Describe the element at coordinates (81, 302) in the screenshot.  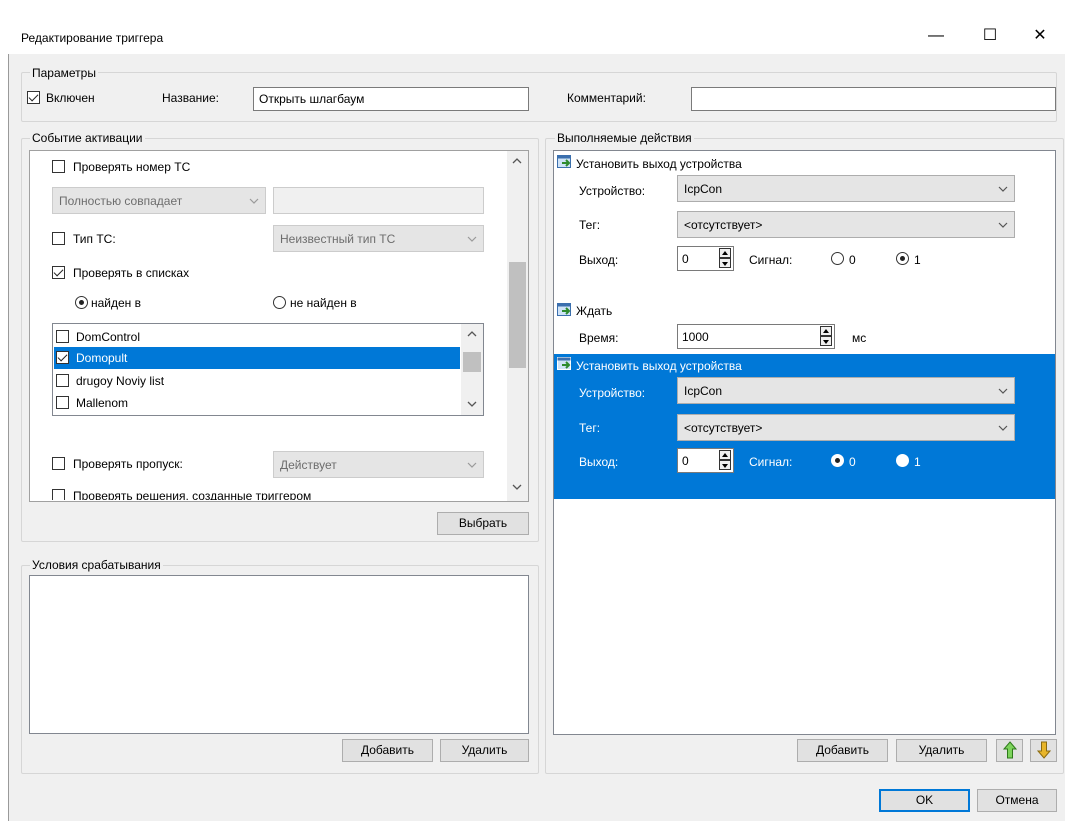
I see `found-in-radio` at that location.